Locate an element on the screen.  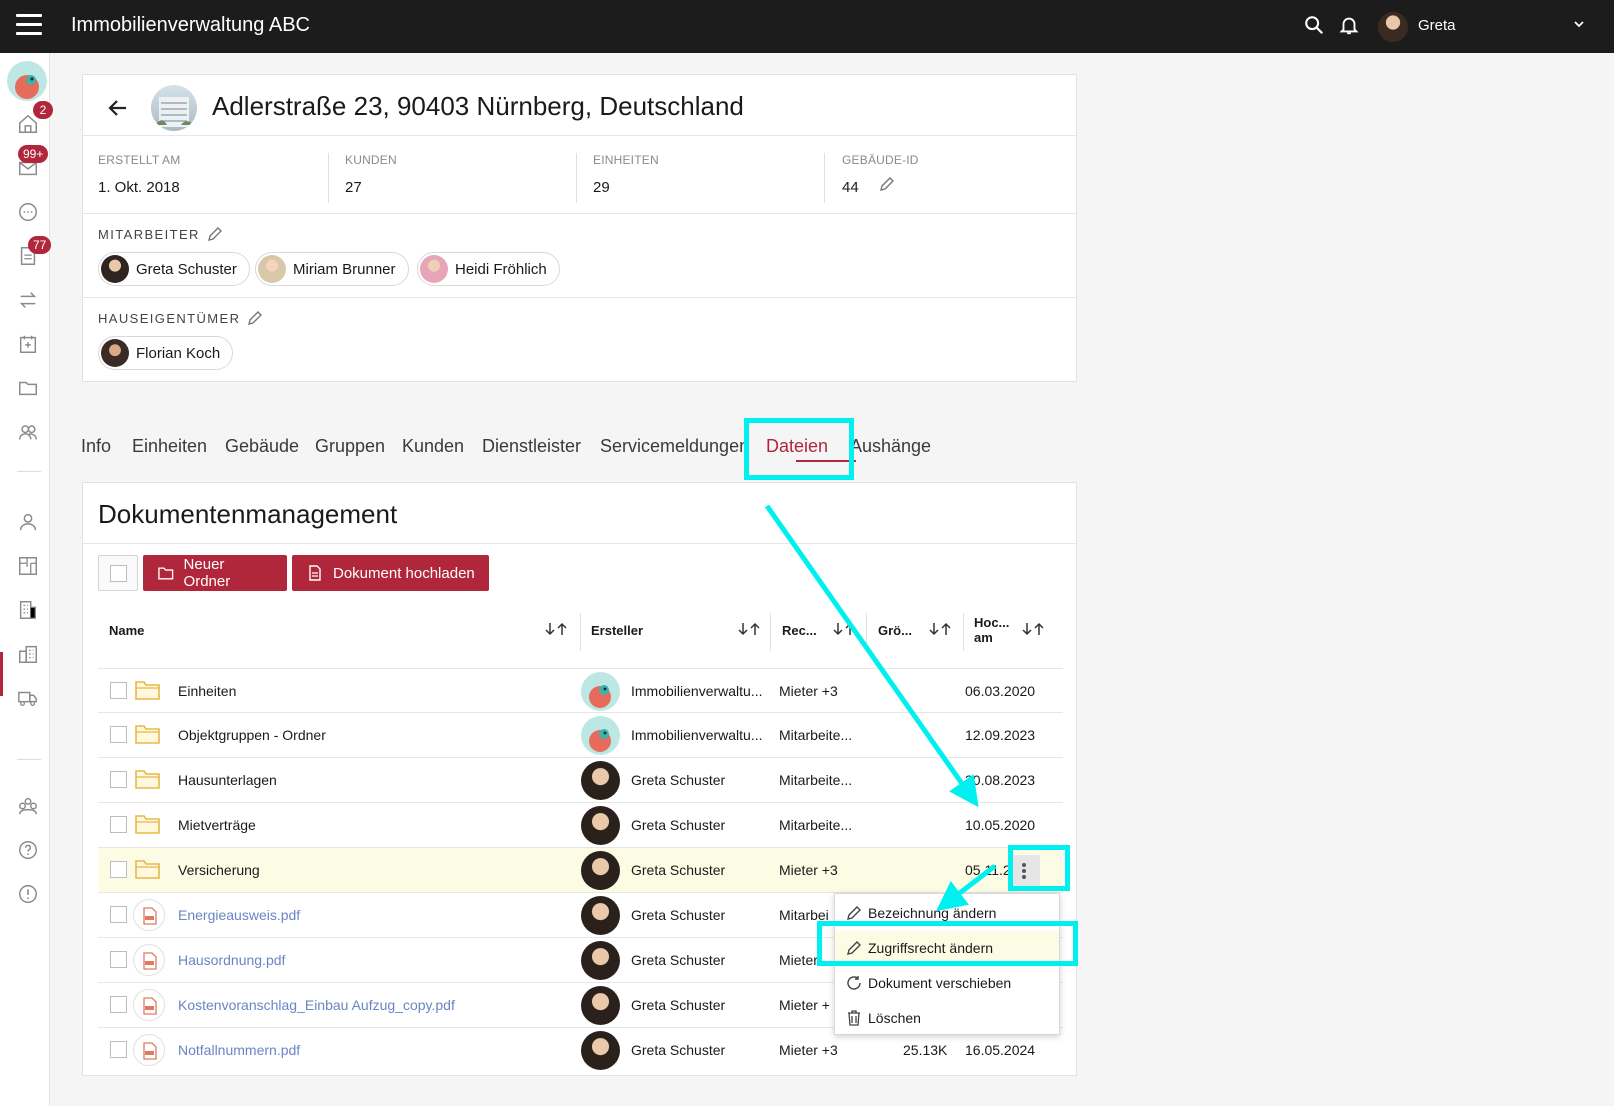
column-header-name: Name is located at coordinates (126, 630).